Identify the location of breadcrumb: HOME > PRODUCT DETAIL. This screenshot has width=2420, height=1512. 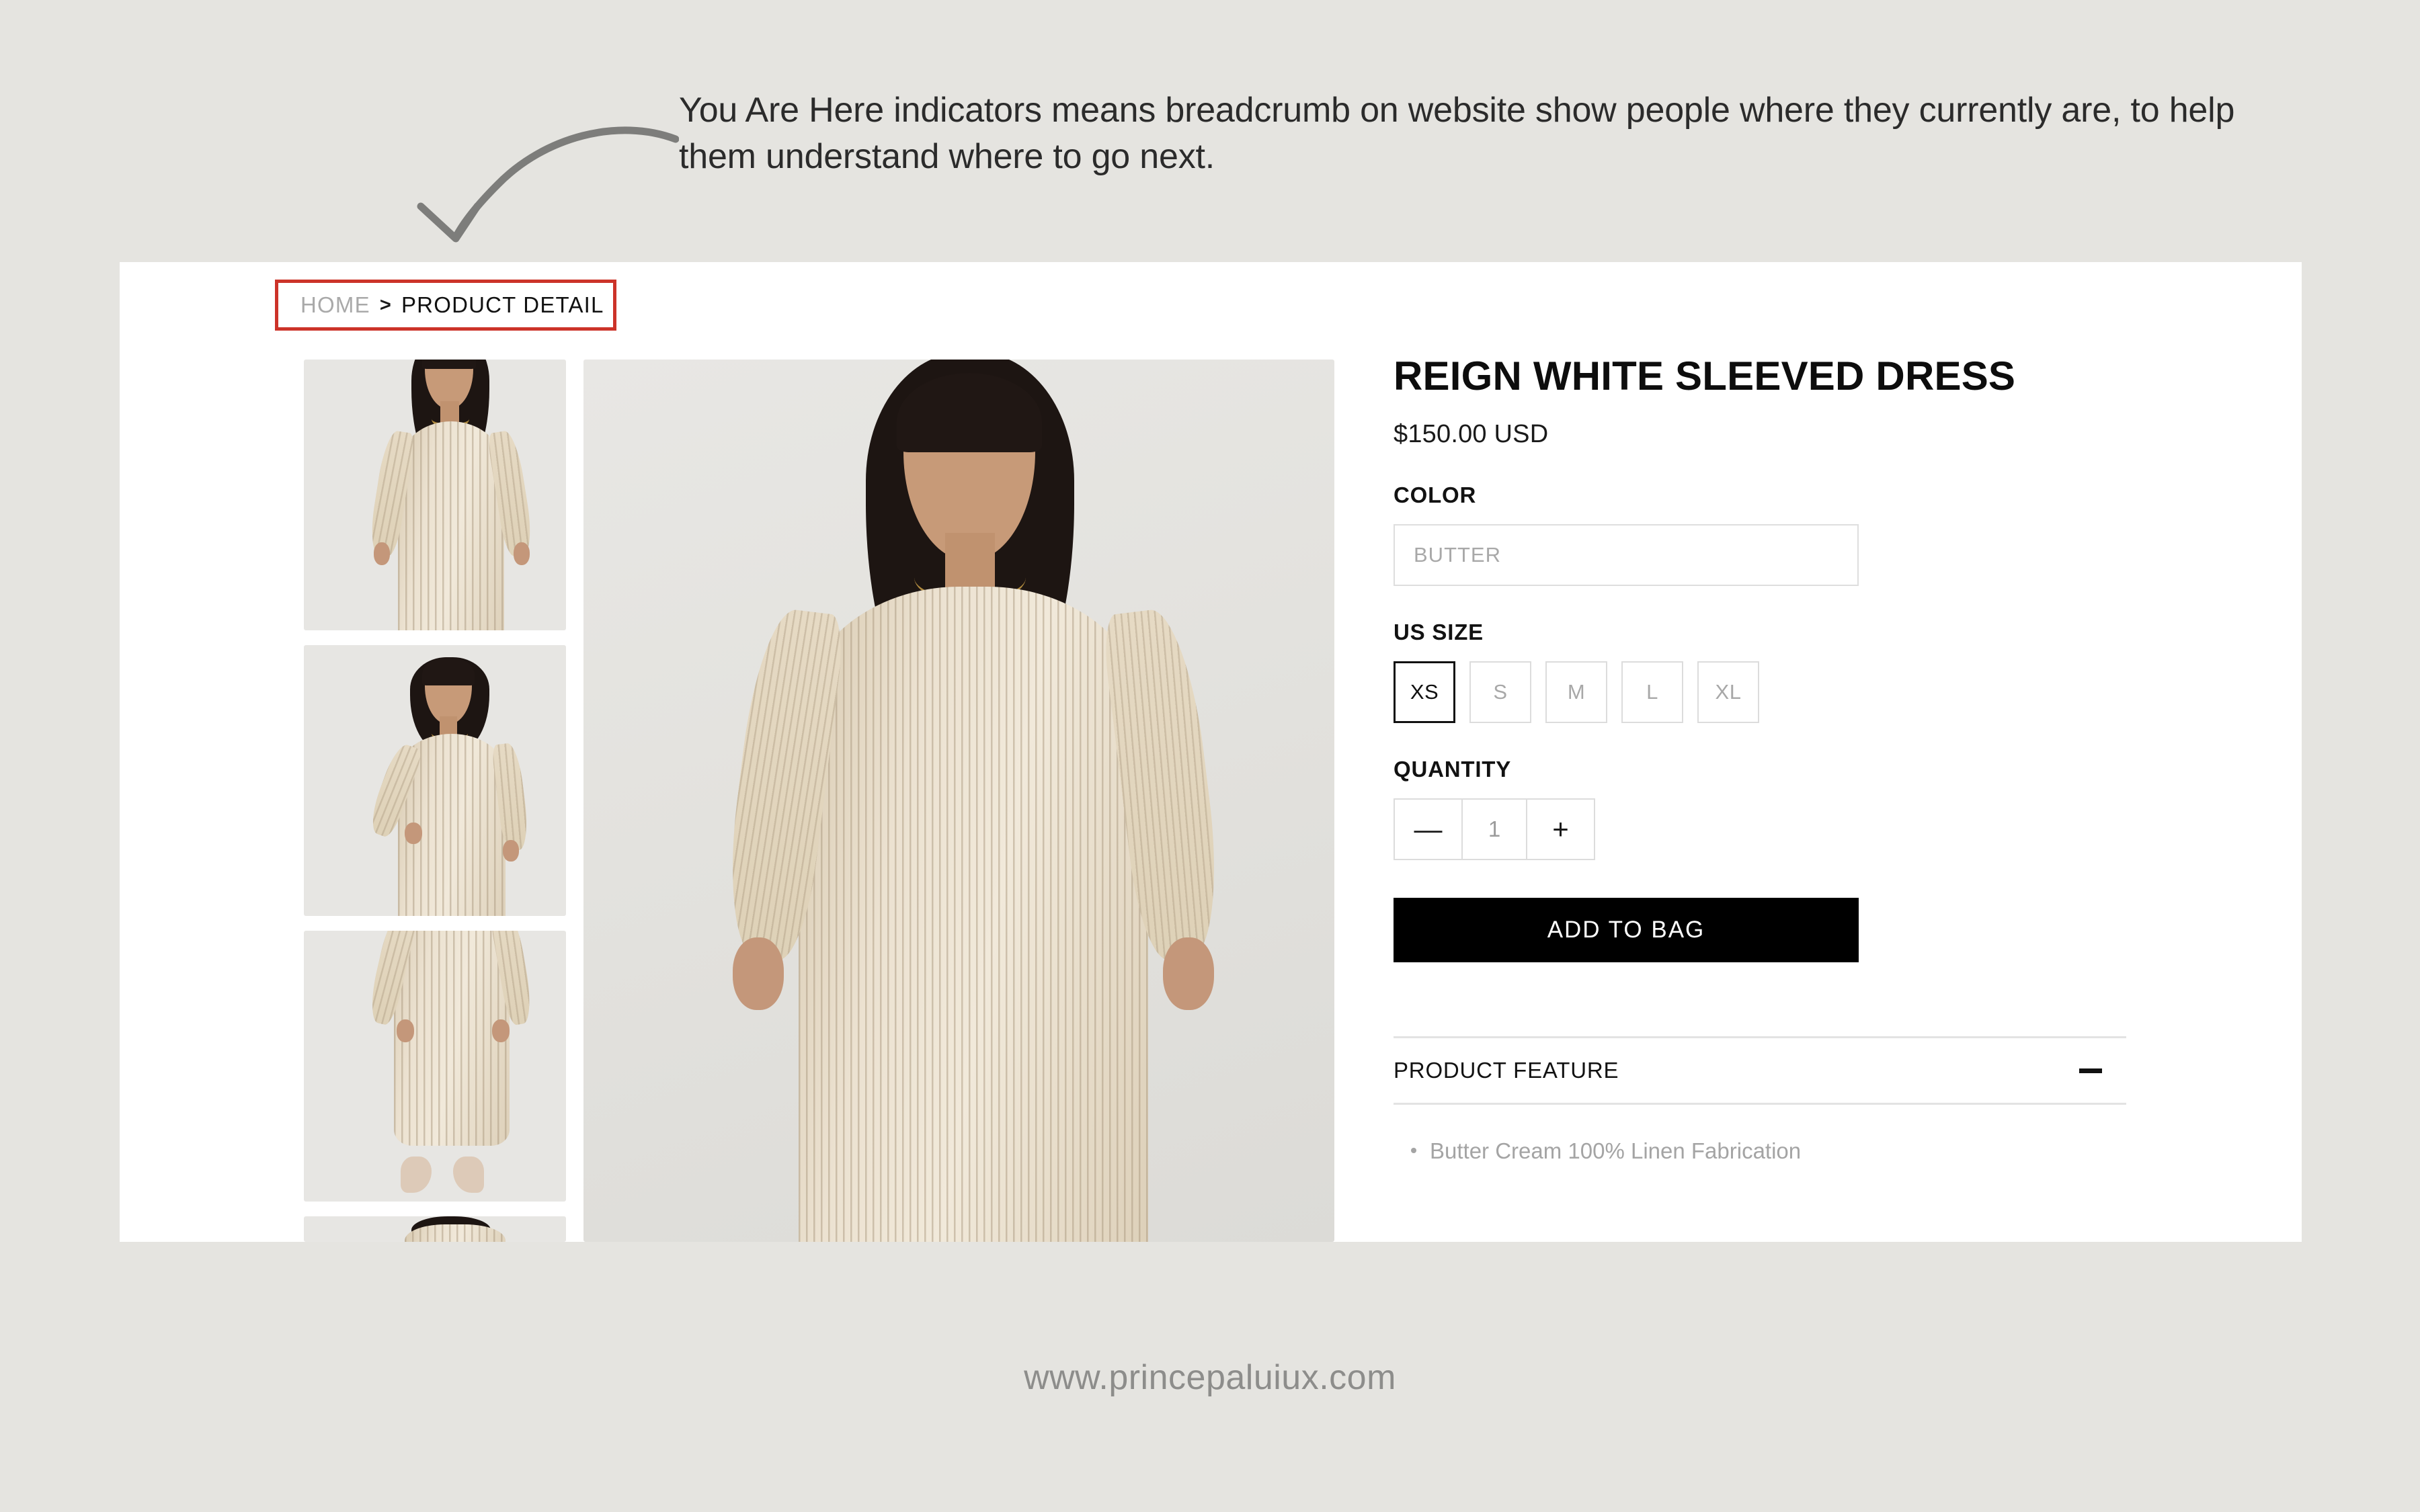
(452, 305).